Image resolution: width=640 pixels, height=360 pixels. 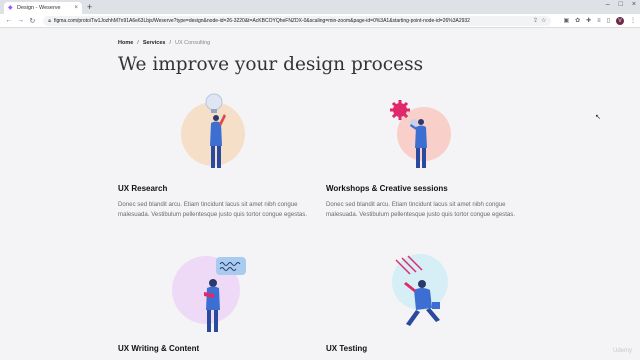 I want to click on browser-tab: ◆ Design - Weserve ×, so click(x=43, y=8).